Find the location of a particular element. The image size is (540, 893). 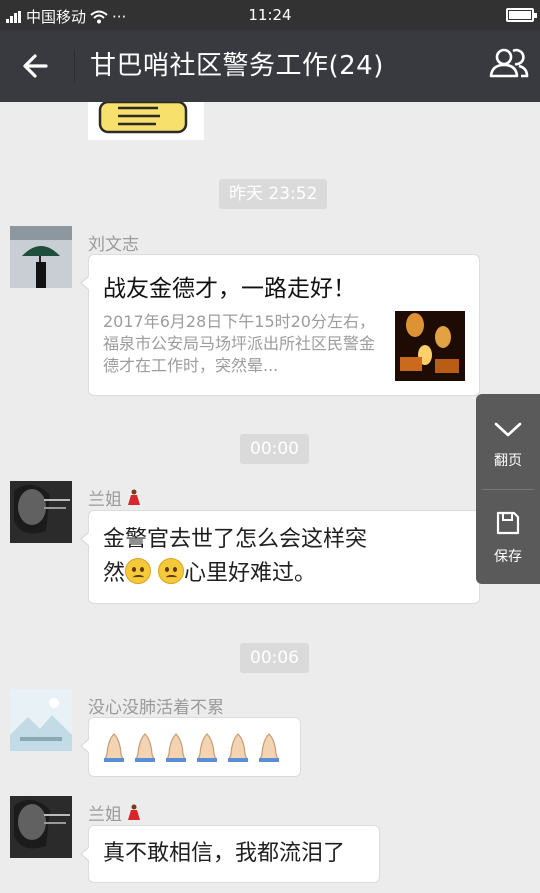

status-bar: 中国移动 ··· 11:24 is located at coordinates (270, 15).